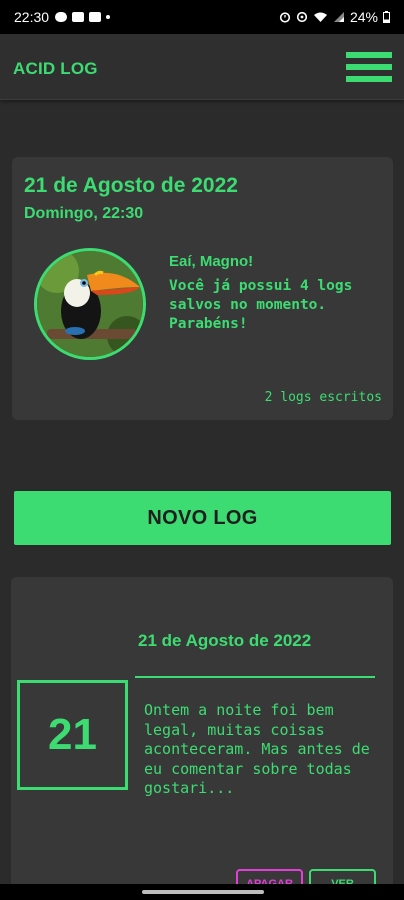 Image resolution: width=404 pixels, height=900 pixels. Describe the element at coordinates (320, 17) in the screenshot. I see `wifi-icon` at that location.